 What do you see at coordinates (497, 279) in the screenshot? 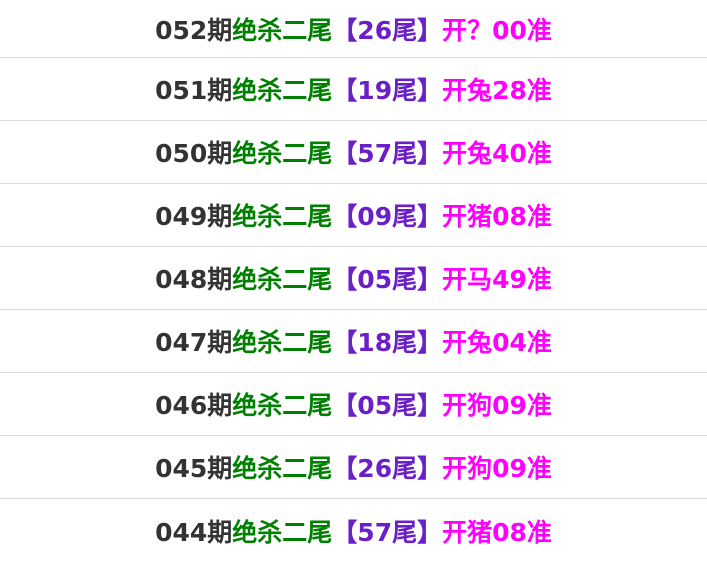
I see `result-text: 开马49准` at bounding box center [497, 279].